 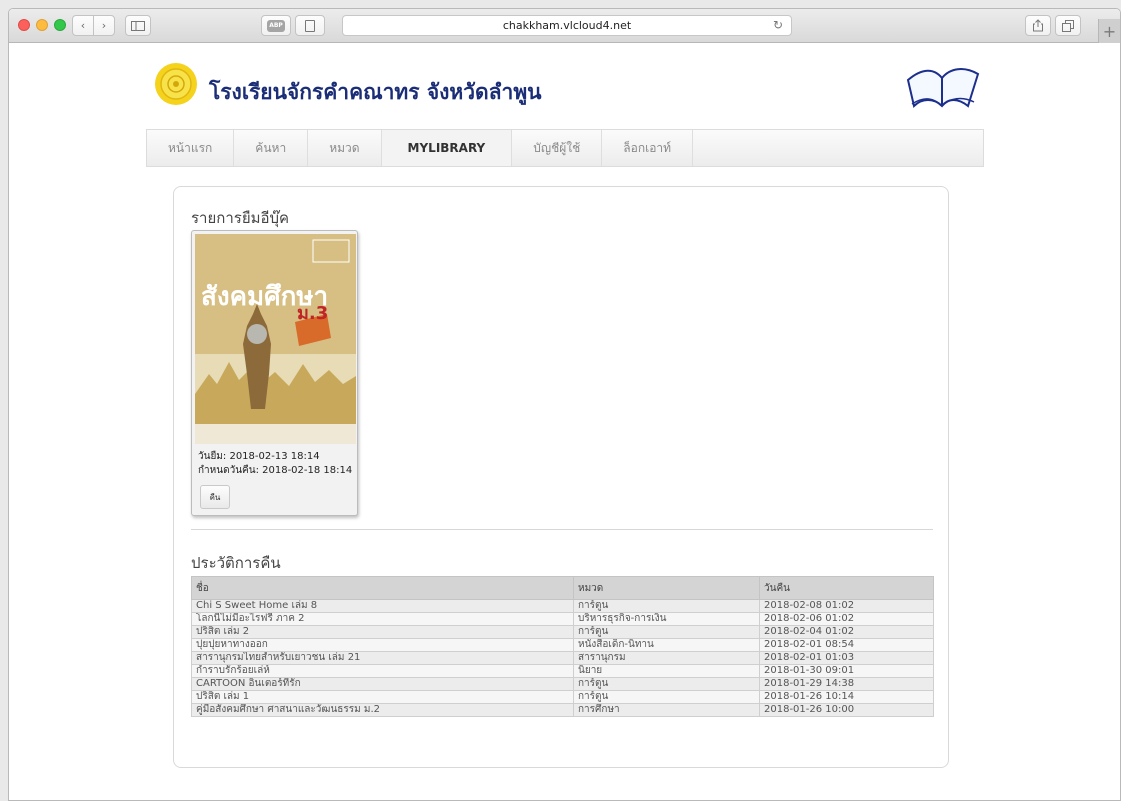 What do you see at coordinates (846, 632) in the screenshot?
I see `row-return-date: 2018-02-04 01:02` at bounding box center [846, 632].